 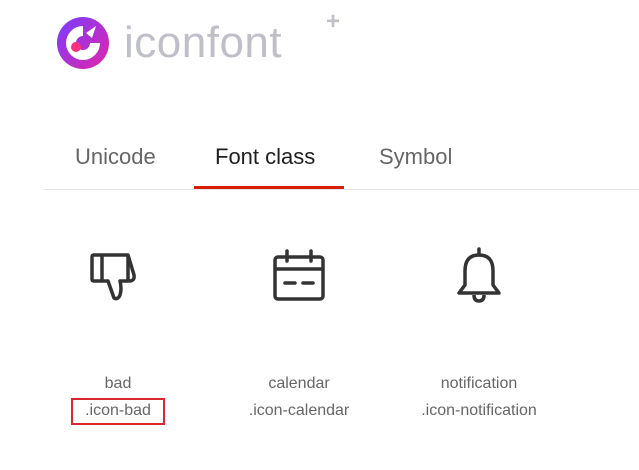 I want to click on thumbs-down-icon, so click(x=113, y=277).